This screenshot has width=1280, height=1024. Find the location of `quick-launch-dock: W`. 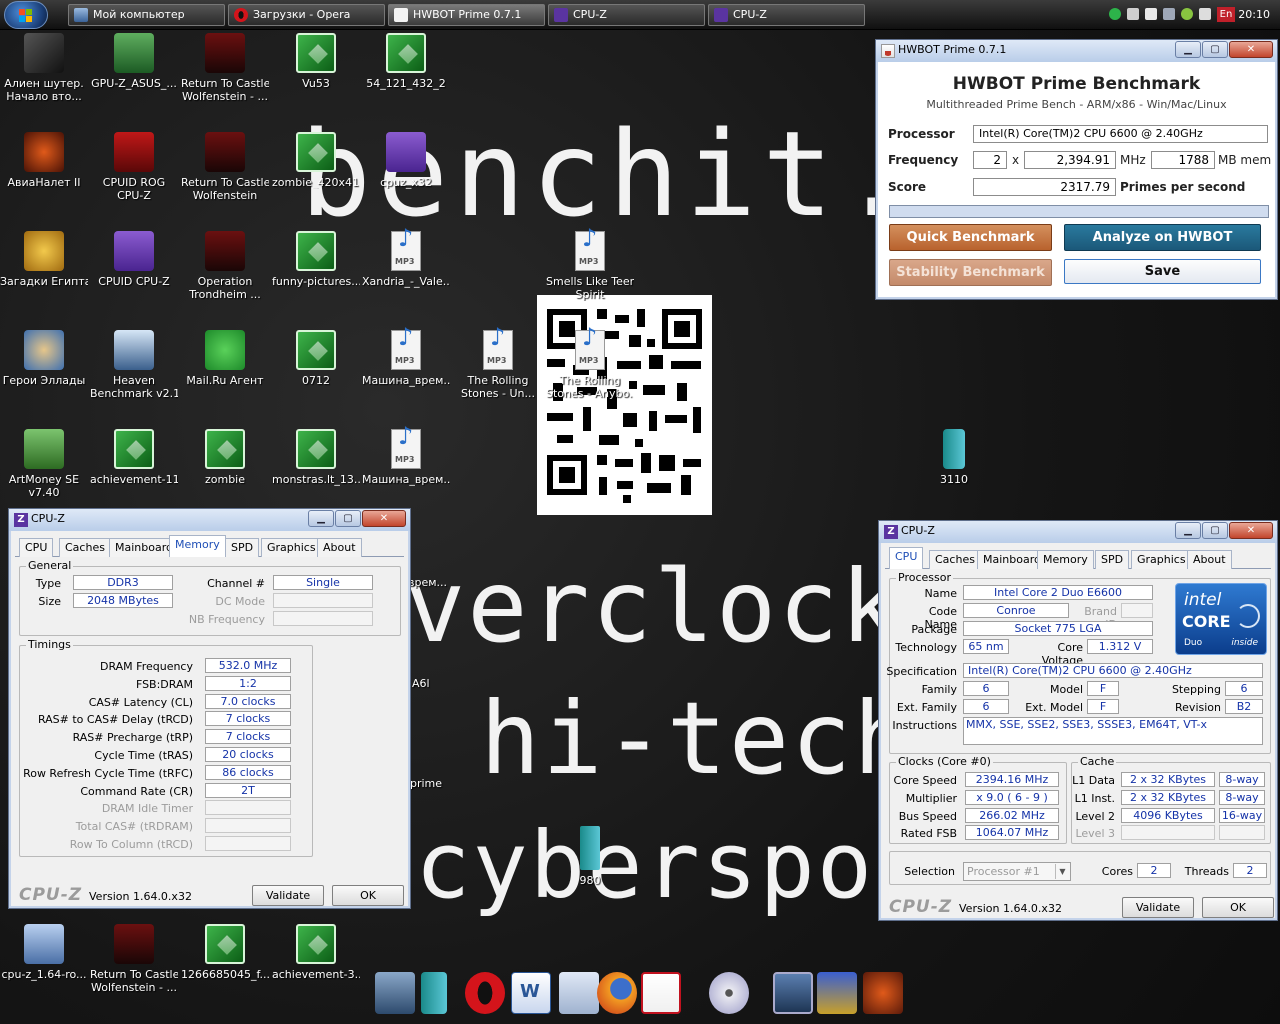

quick-launch-dock: W is located at coordinates (640, 994).